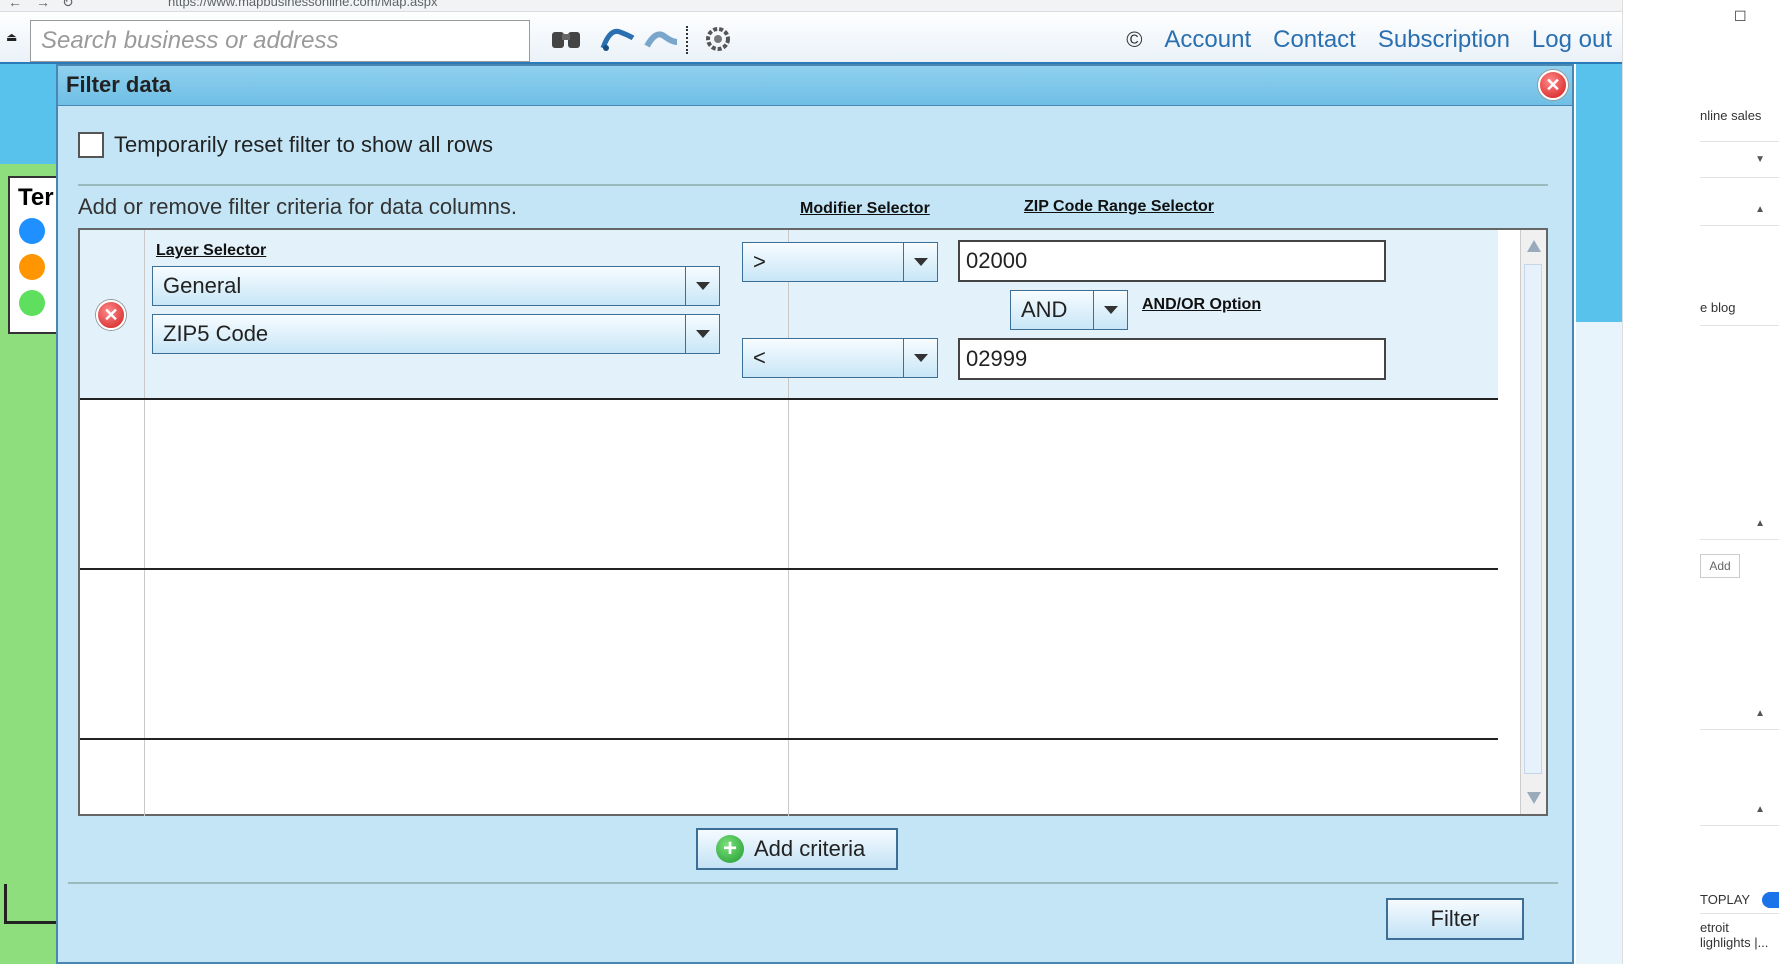  I want to click on maximize-icon: ☐, so click(1740, 16).